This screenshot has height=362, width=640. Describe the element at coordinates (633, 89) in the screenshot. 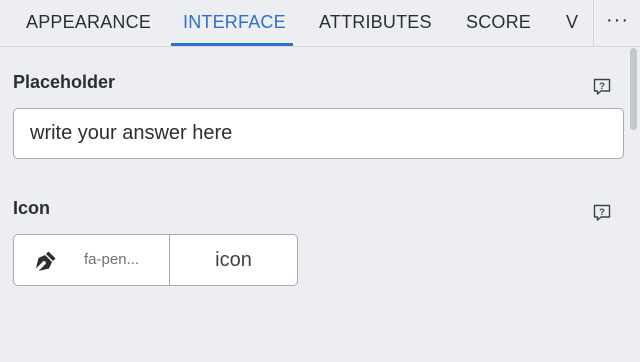

I see `scrollbar-thumb` at that location.